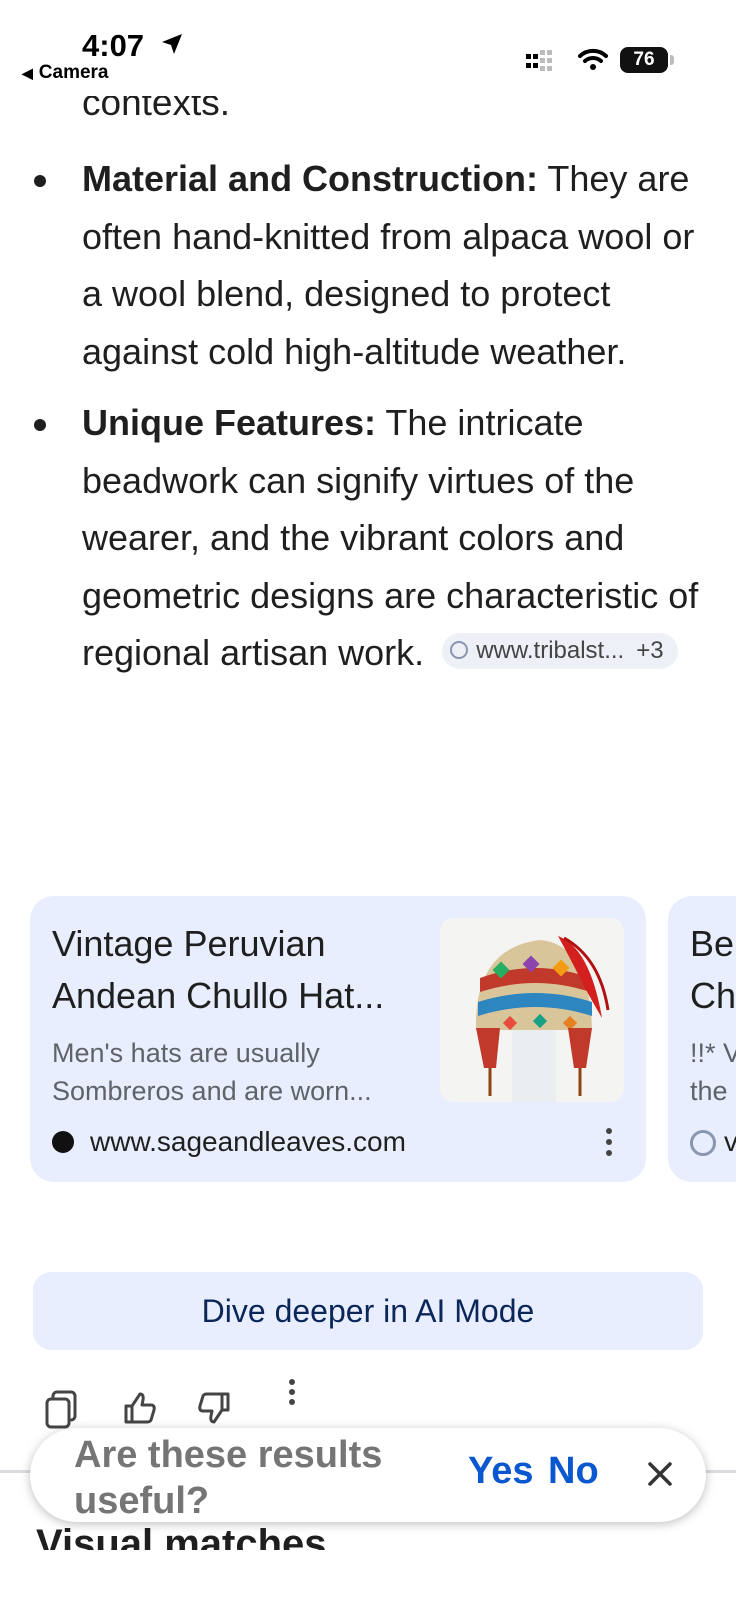  I want to click on thumbs-up-icon, so click(140, 1408).